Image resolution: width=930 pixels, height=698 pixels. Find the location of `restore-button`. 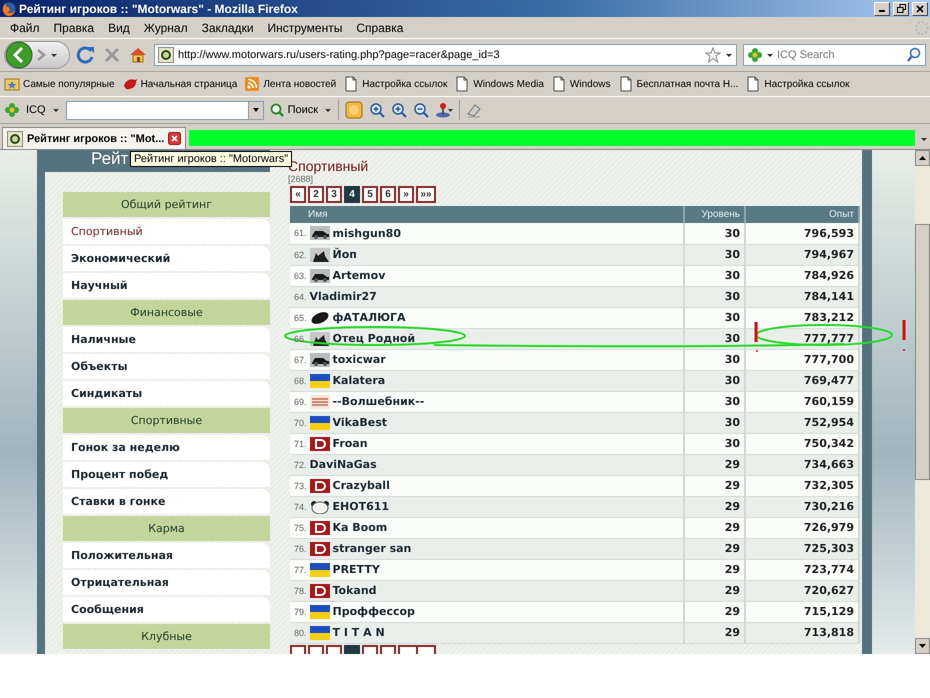

restore-button is located at coordinates (901, 9).